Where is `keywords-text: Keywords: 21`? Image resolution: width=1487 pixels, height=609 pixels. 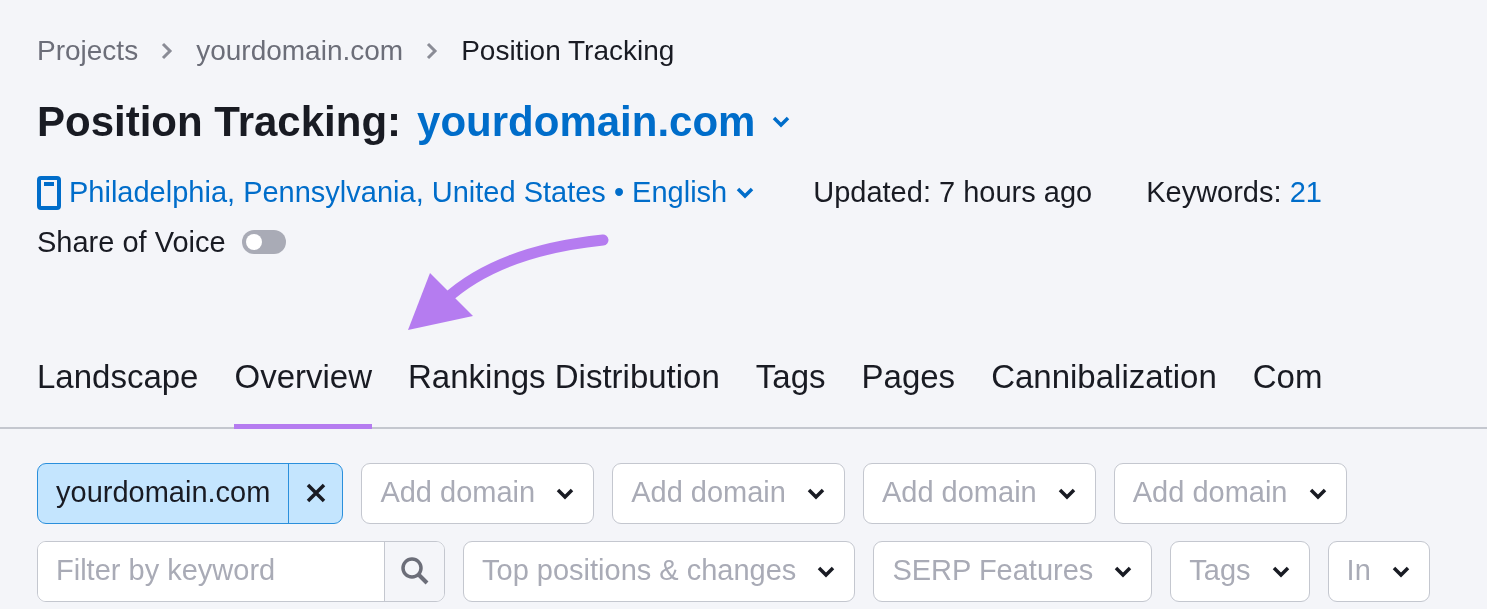 keywords-text: Keywords: 21 is located at coordinates (1234, 192).